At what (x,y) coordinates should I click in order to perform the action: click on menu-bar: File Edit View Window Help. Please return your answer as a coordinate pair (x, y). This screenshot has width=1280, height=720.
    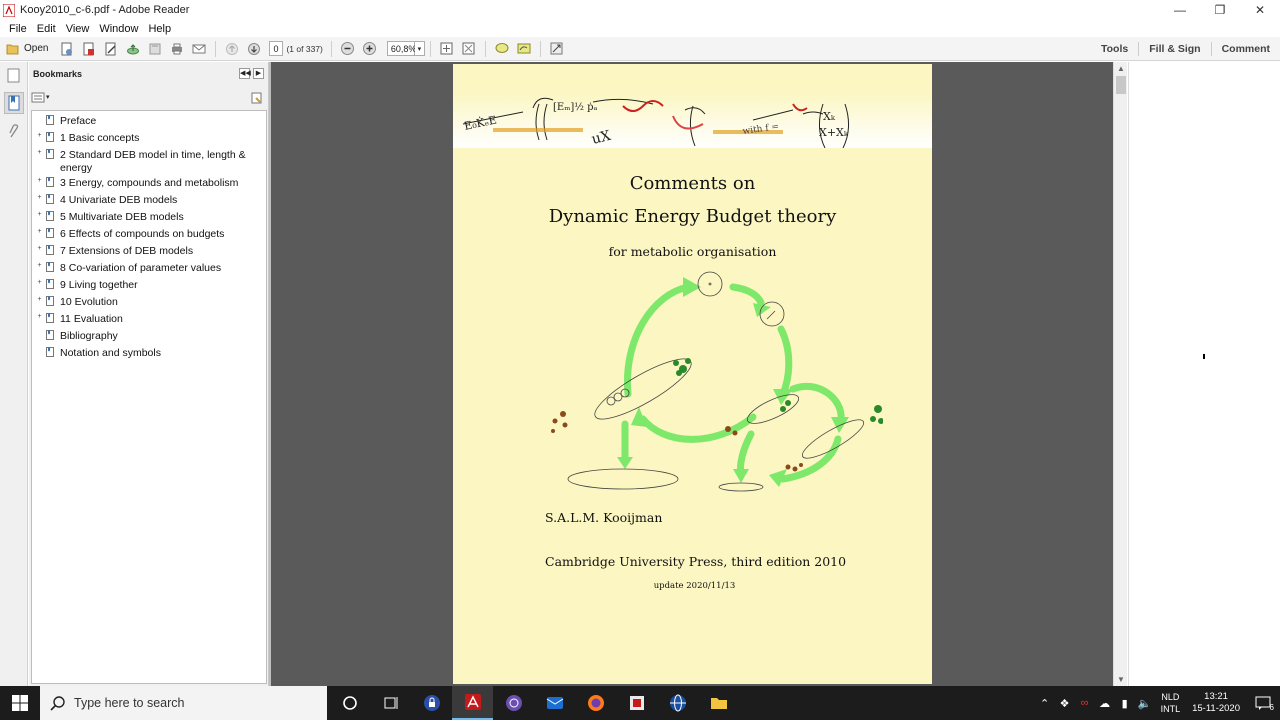
    Looking at the image, I should click on (640, 28).